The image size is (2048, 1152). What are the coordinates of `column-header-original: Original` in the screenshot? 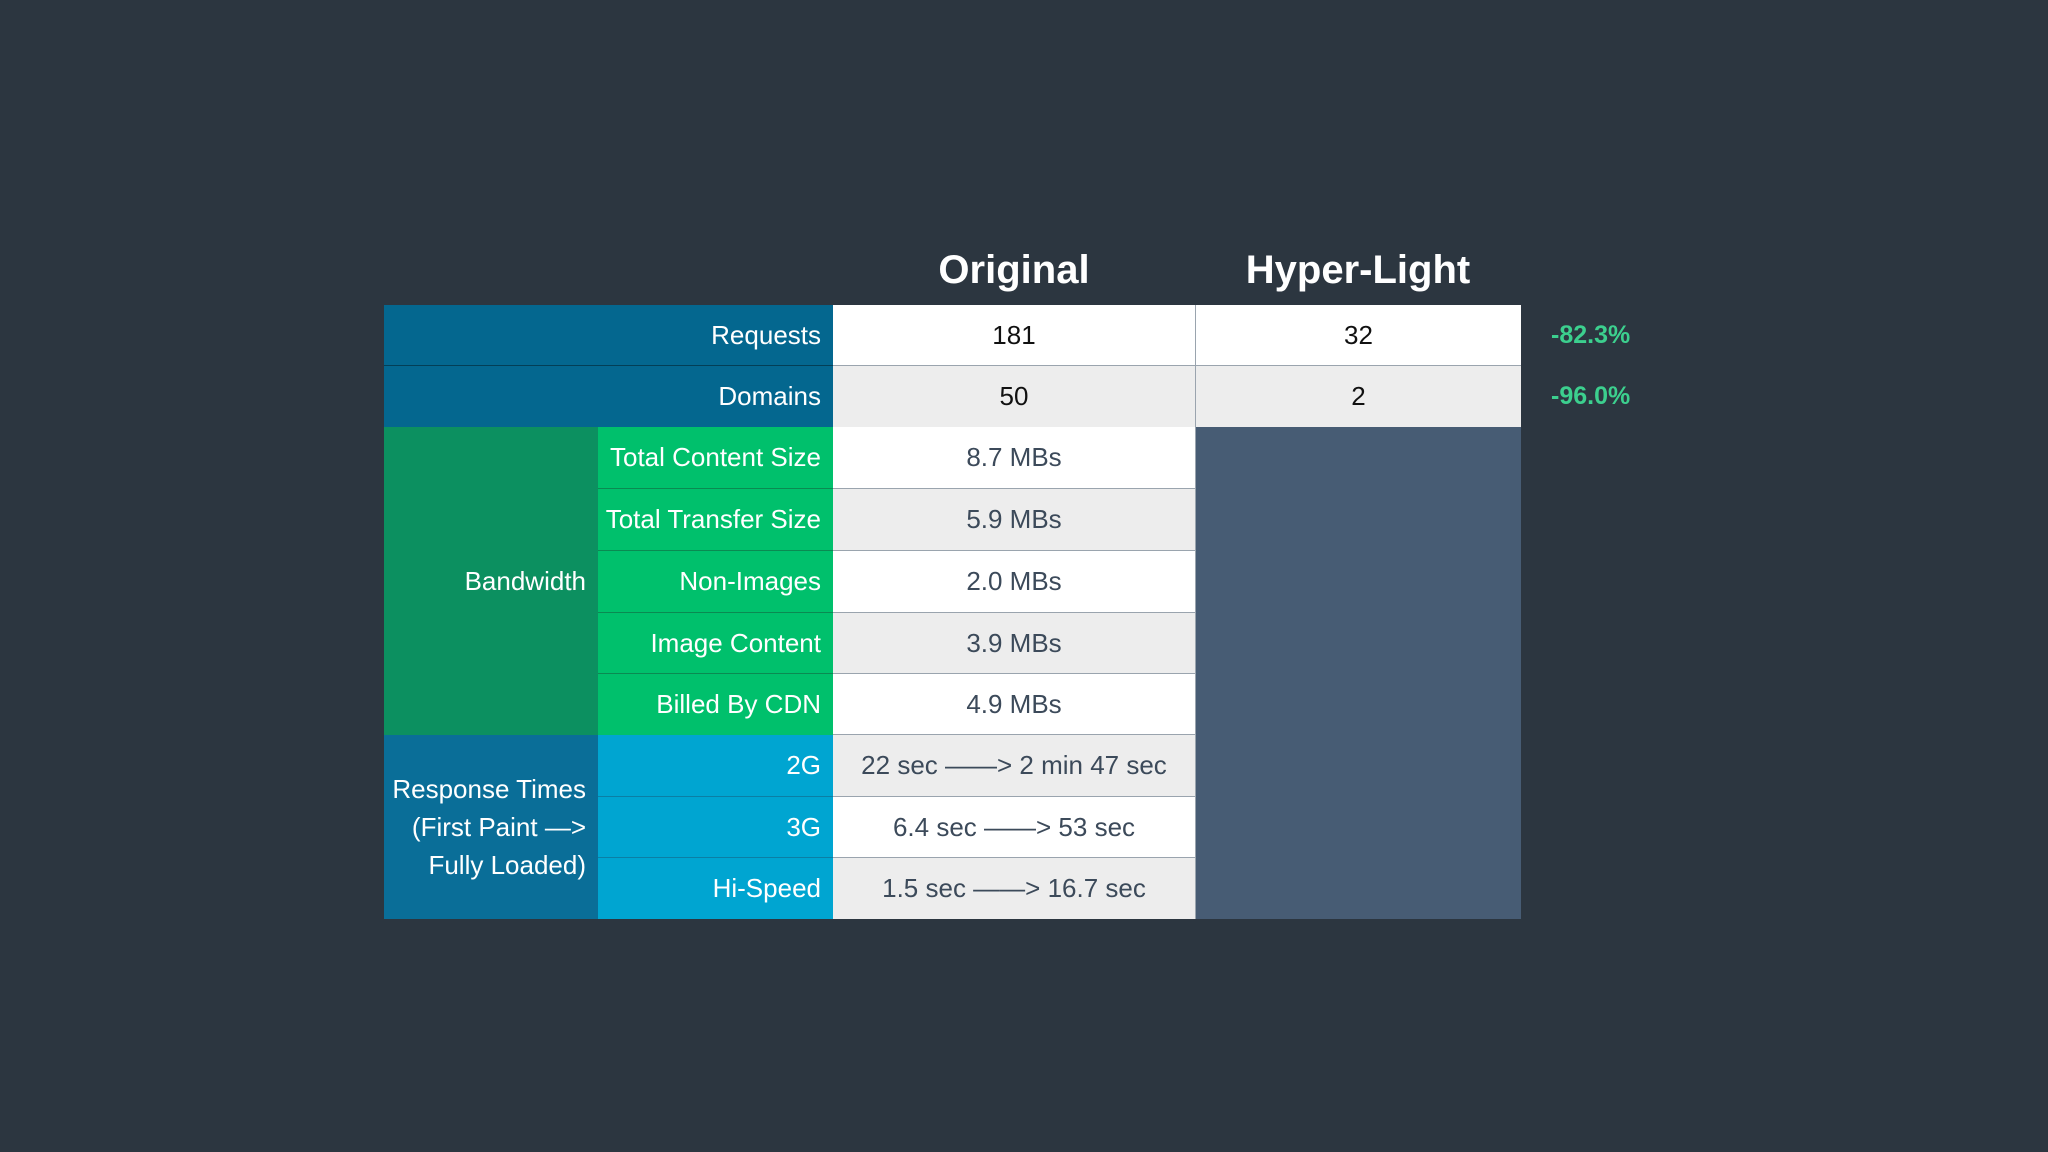 It's located at (1014, 270).